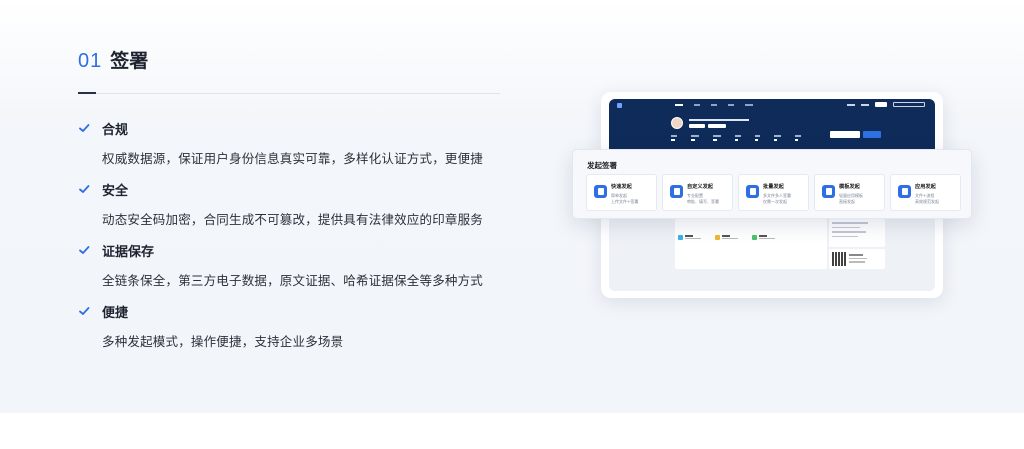 The width and height of the screenshot is (1024, 449). Describe the element at coordinates (872, 134) in the screenshot. I see `mockup-button` at that location.